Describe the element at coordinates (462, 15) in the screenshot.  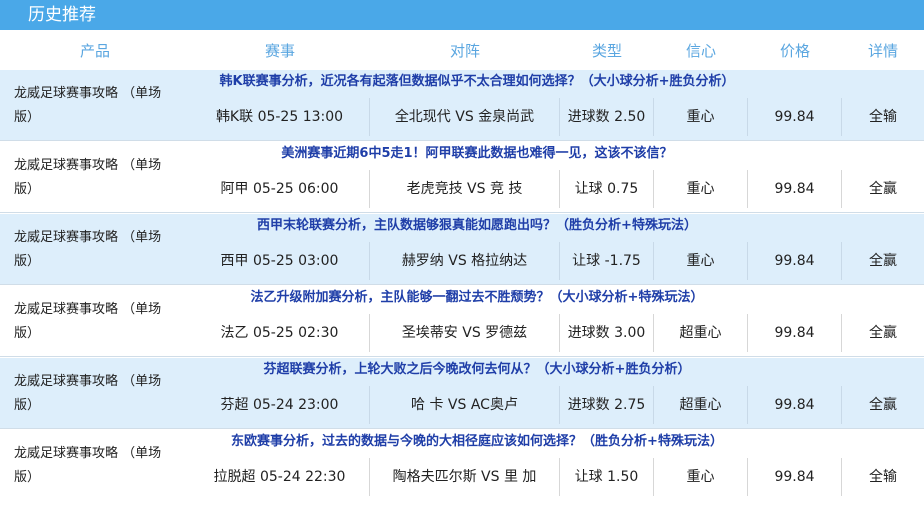
I see `page-title: 历史推荐` at that location.